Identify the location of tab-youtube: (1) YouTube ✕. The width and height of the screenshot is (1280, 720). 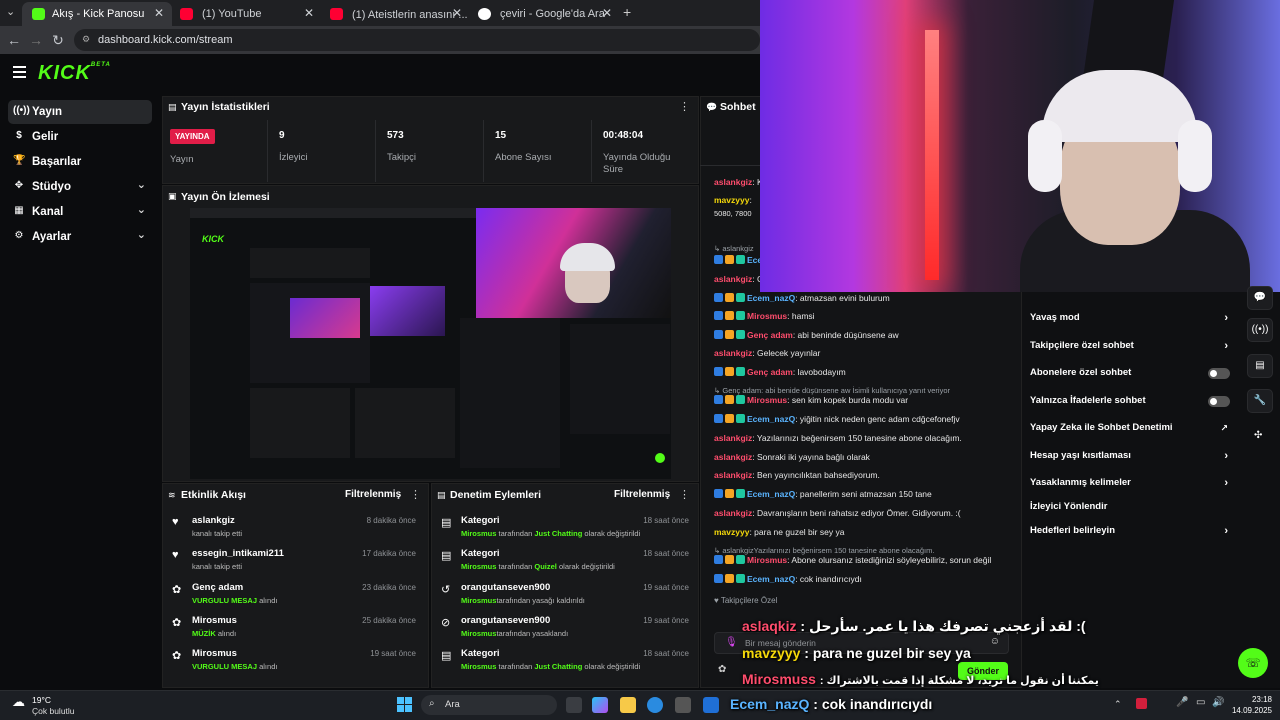
(247, 14).